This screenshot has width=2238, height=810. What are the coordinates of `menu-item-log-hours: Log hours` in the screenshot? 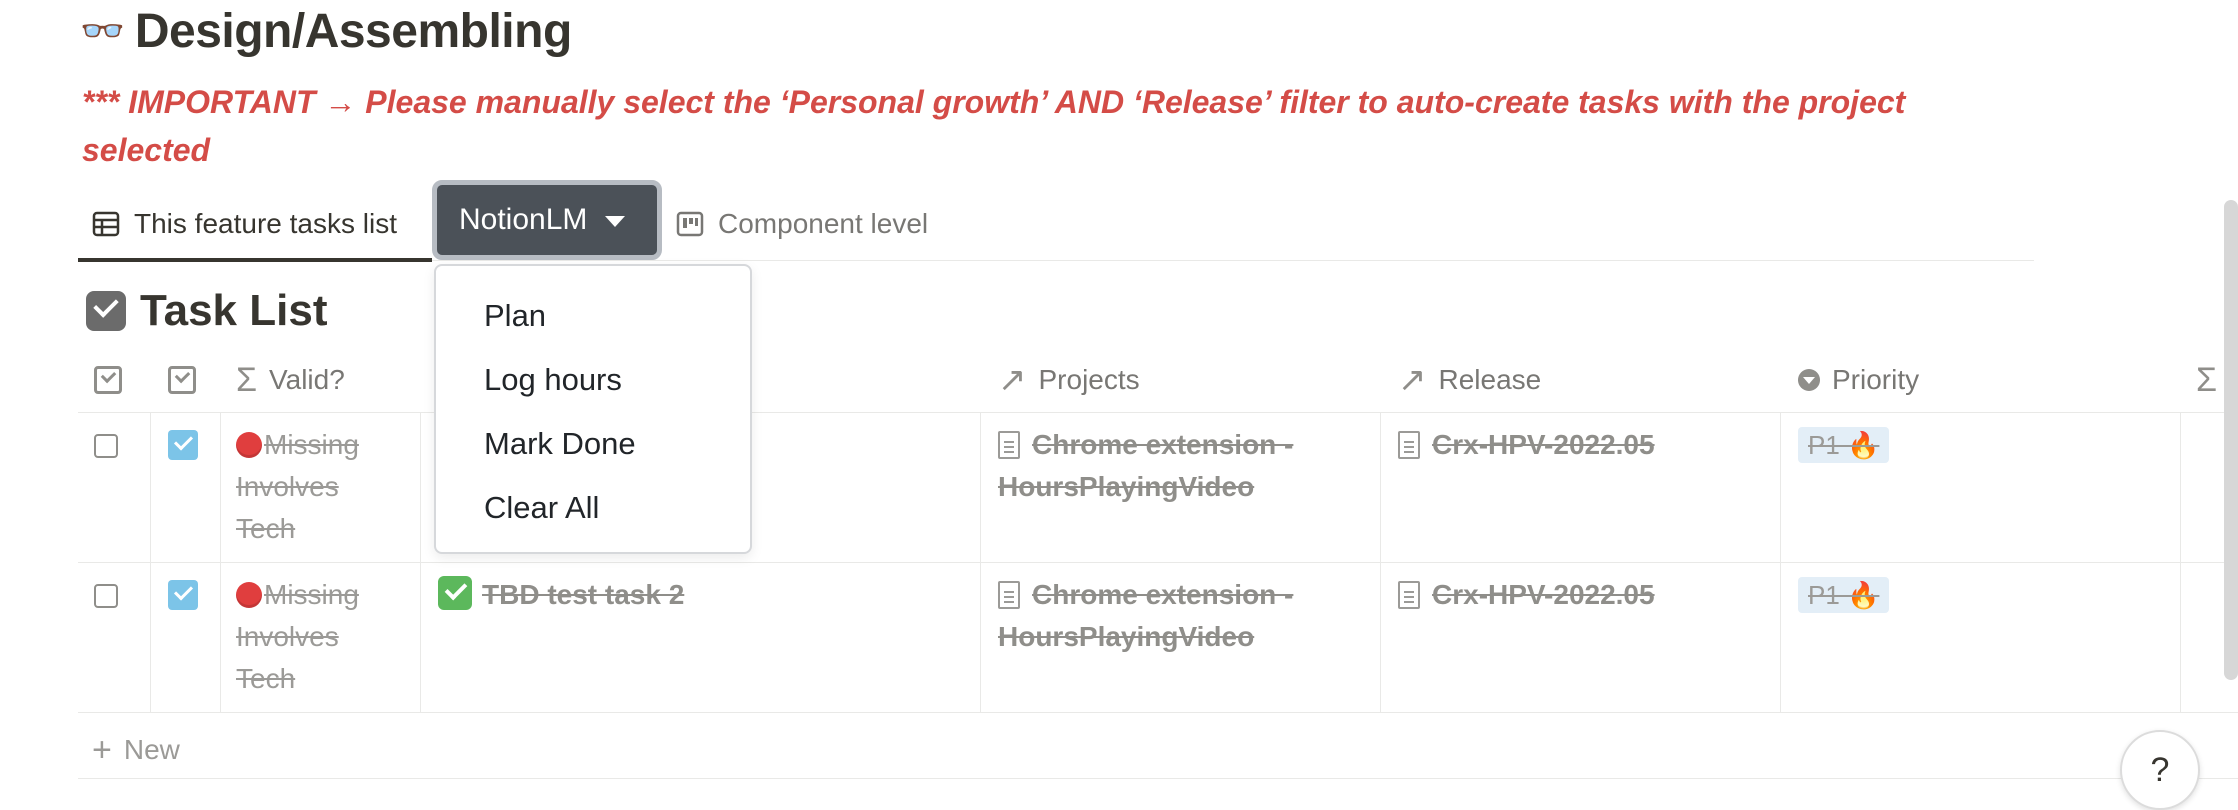 It's located at (553, 380).